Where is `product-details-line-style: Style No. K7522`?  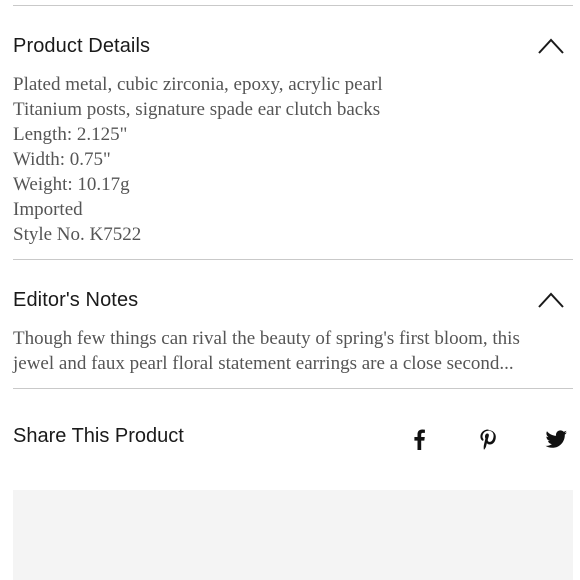
product-details-line-style: Style No. K7522 is located at coordinates (77, 234).